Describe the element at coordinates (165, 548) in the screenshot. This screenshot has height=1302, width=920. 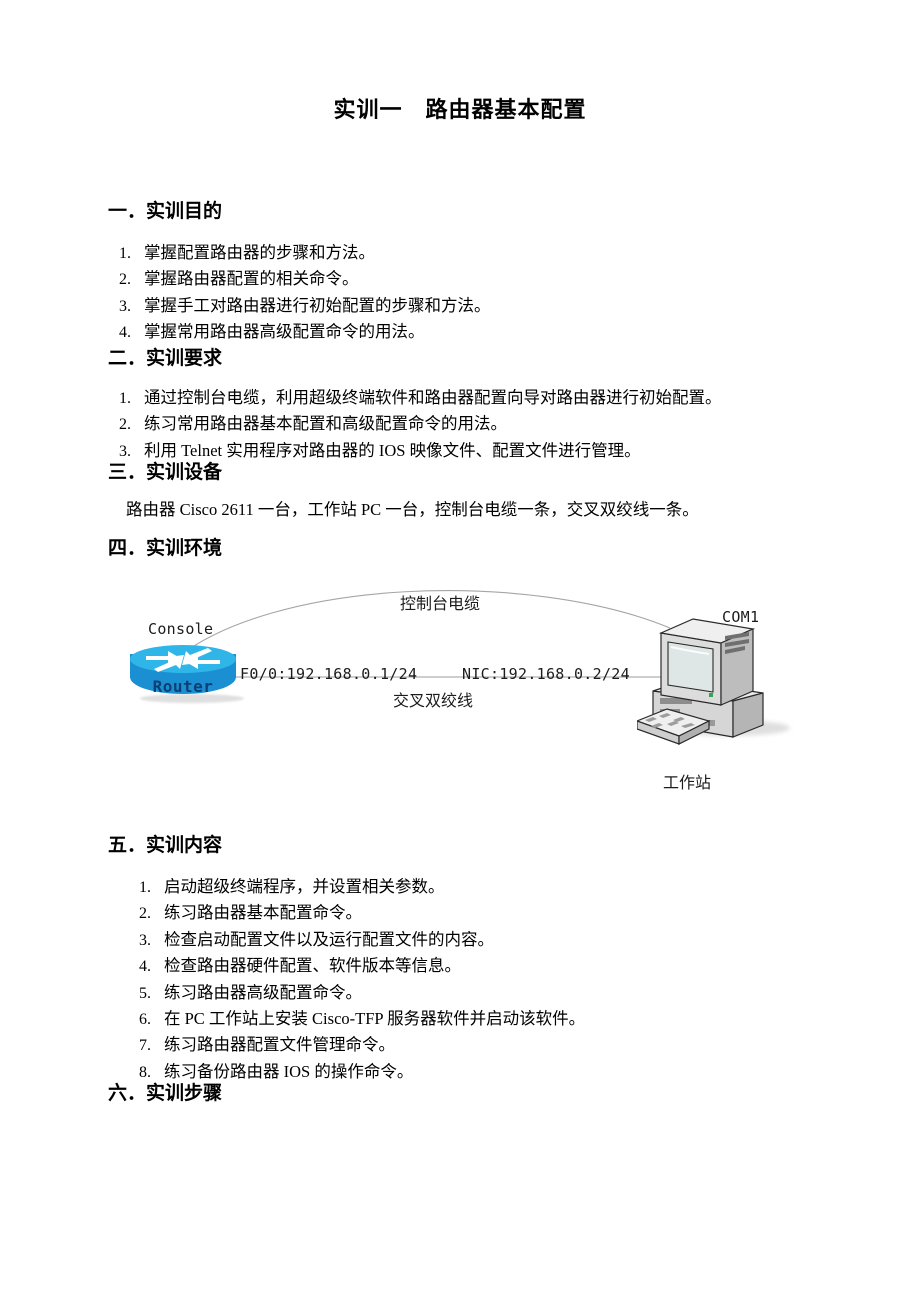
I see `section-heading-4: 四．实训环境` at that location.